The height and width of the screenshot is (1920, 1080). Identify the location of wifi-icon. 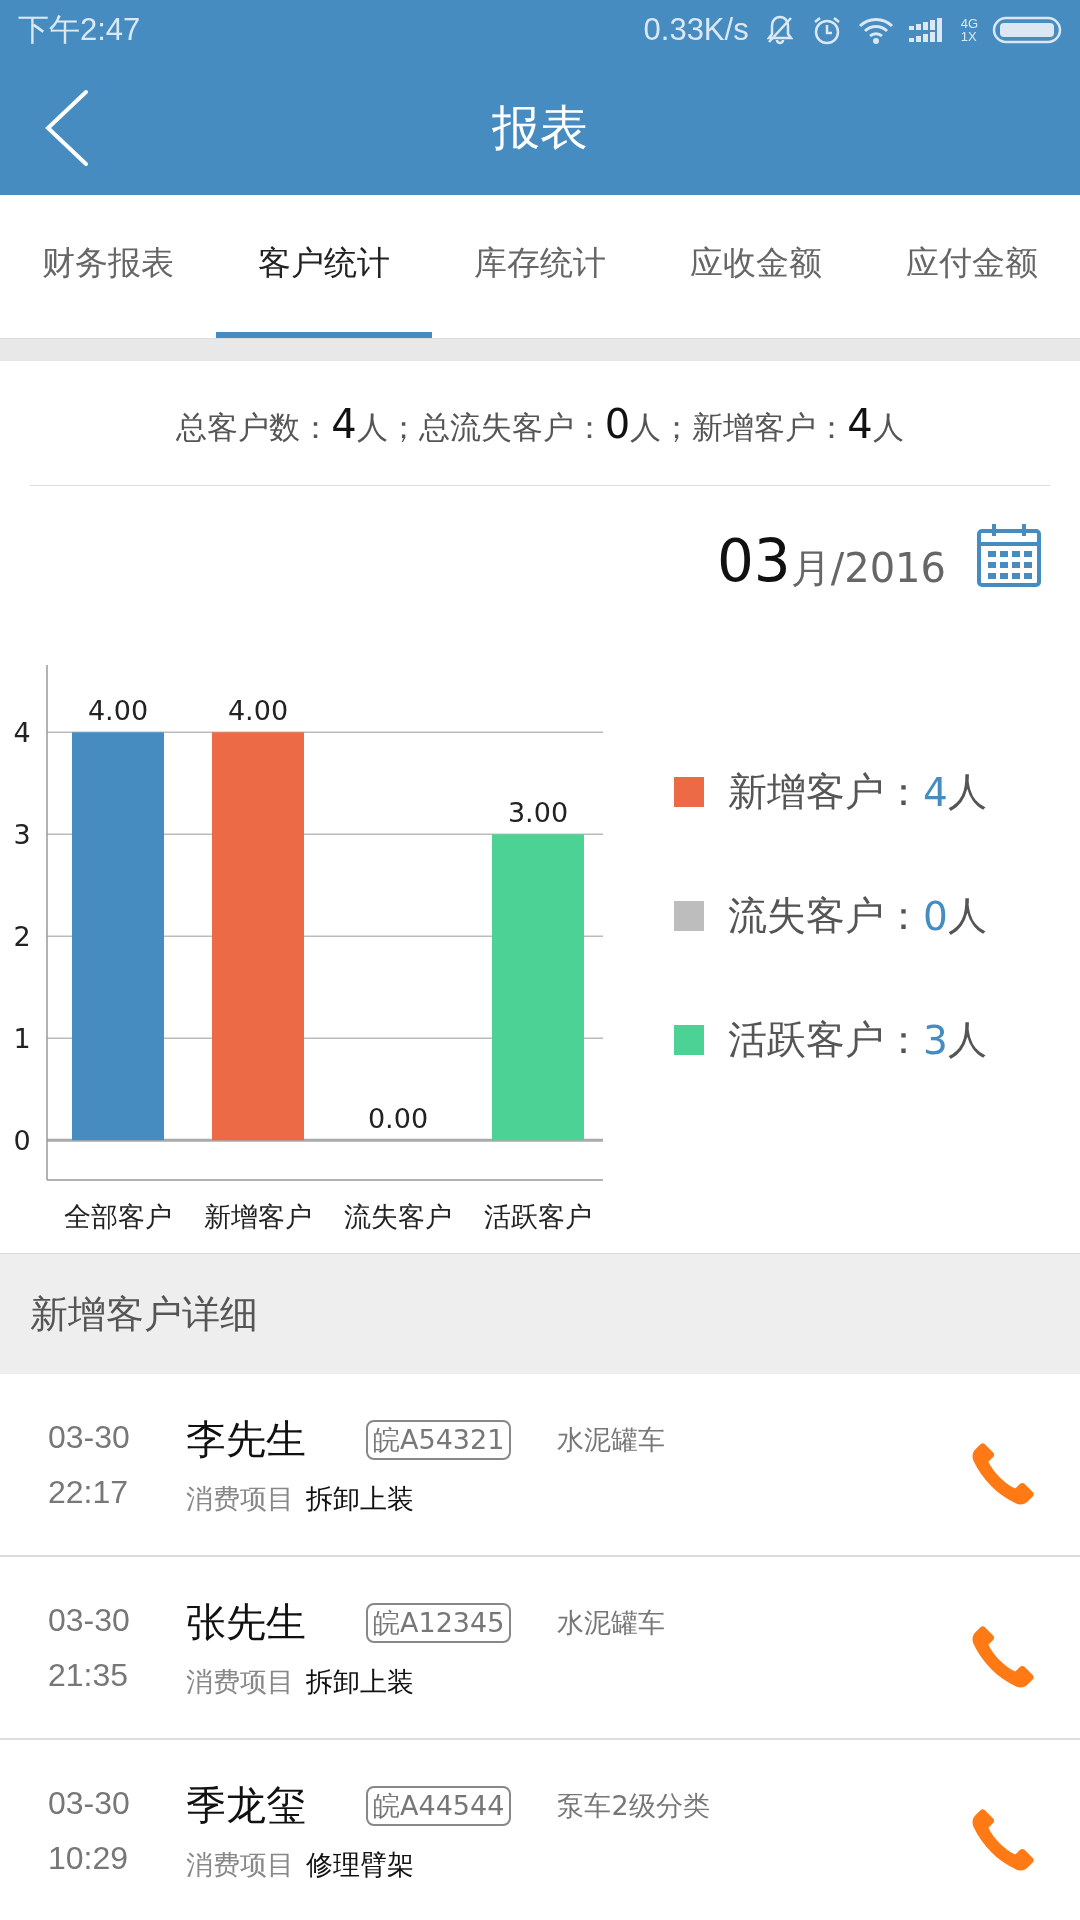
(875, 30).